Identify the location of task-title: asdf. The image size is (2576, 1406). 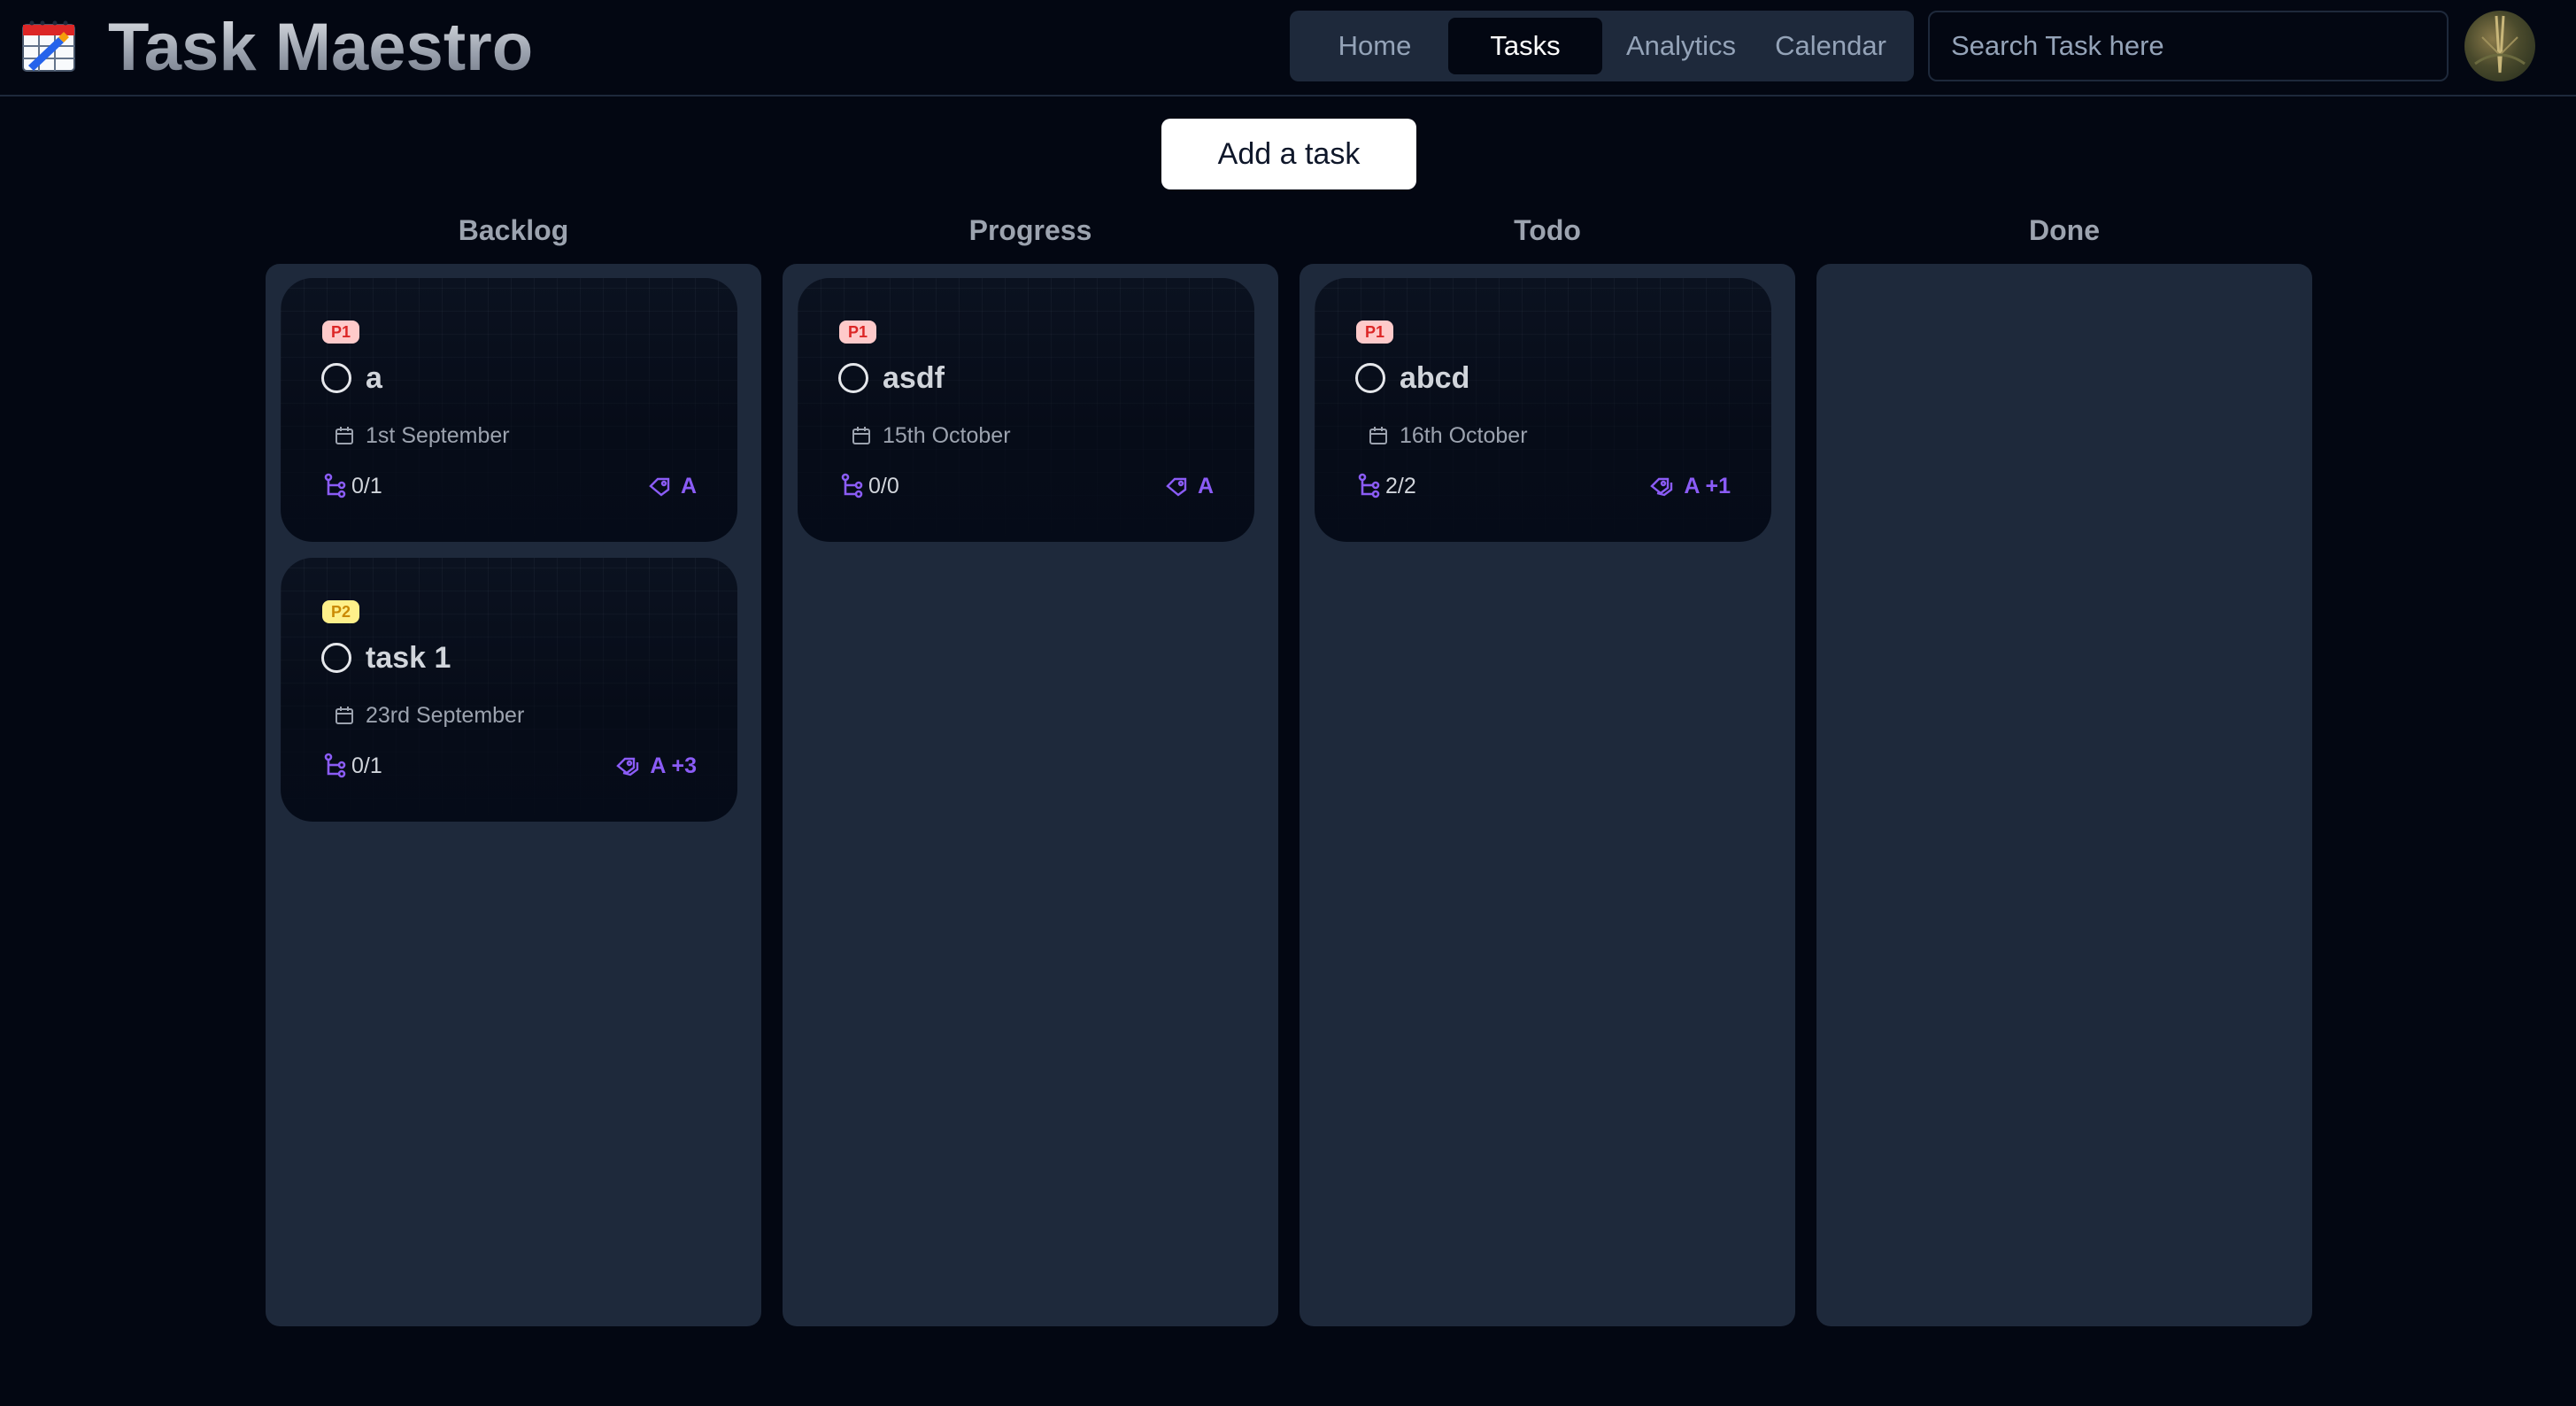
(914, 378).